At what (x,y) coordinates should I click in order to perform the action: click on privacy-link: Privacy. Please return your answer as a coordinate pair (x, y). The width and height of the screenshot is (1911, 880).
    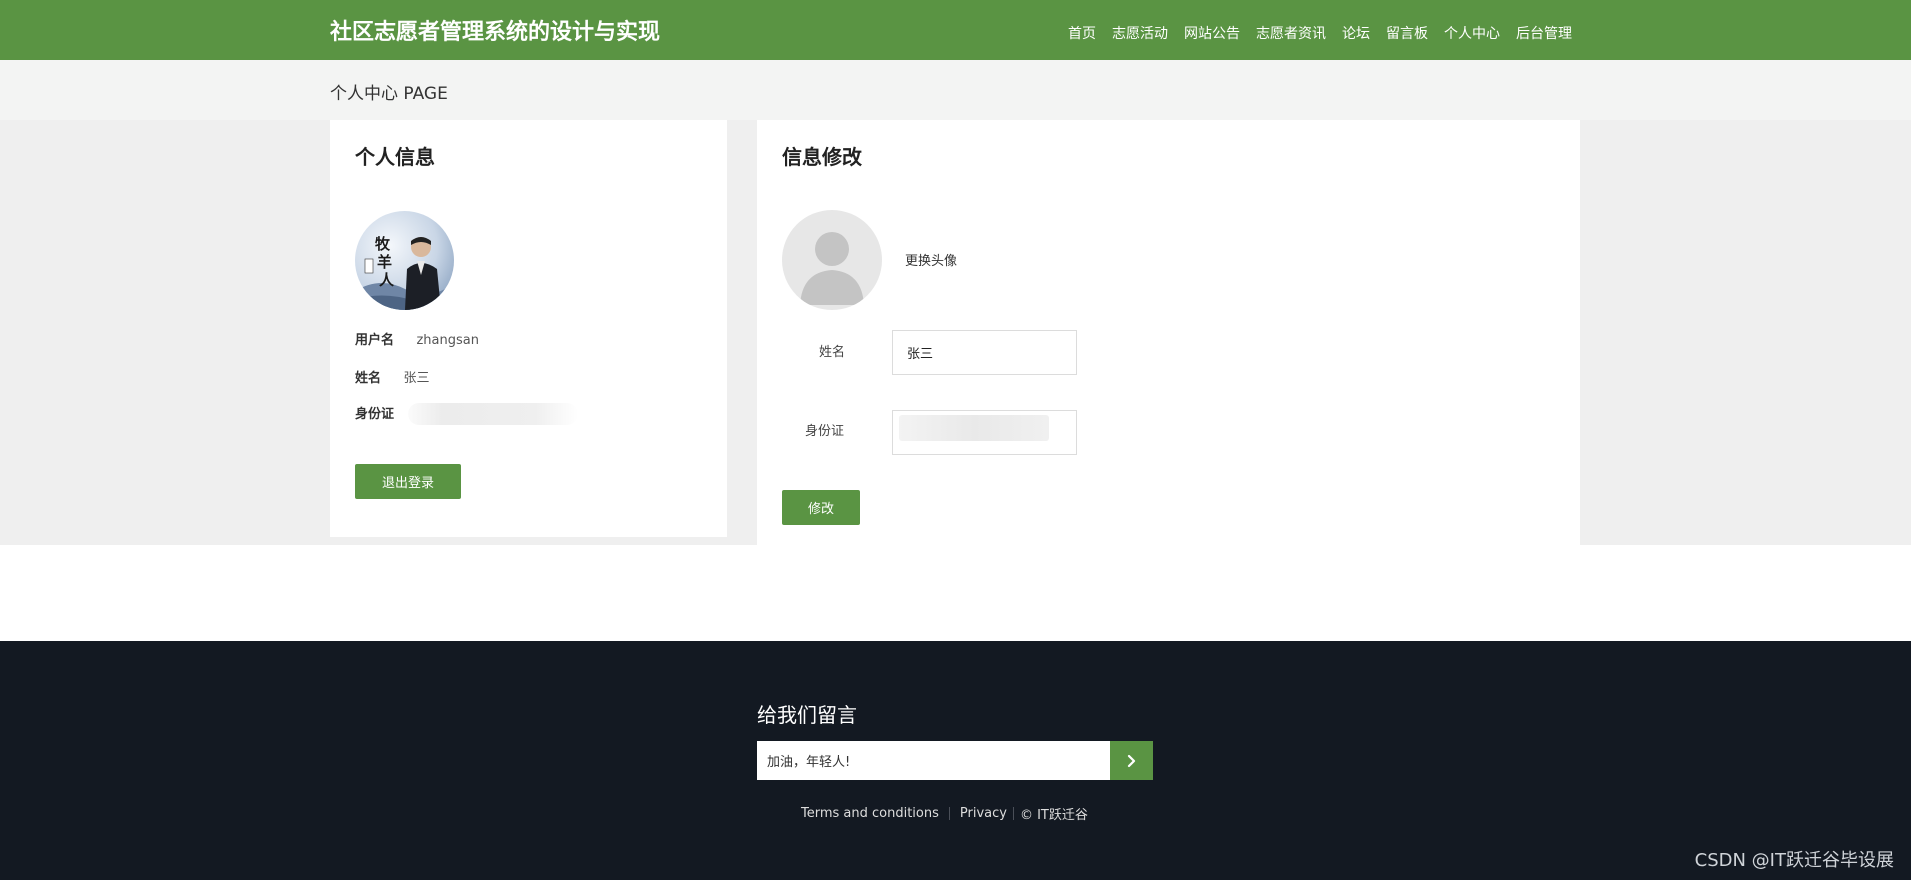
    Looking at the image, I should click on (983, 813).